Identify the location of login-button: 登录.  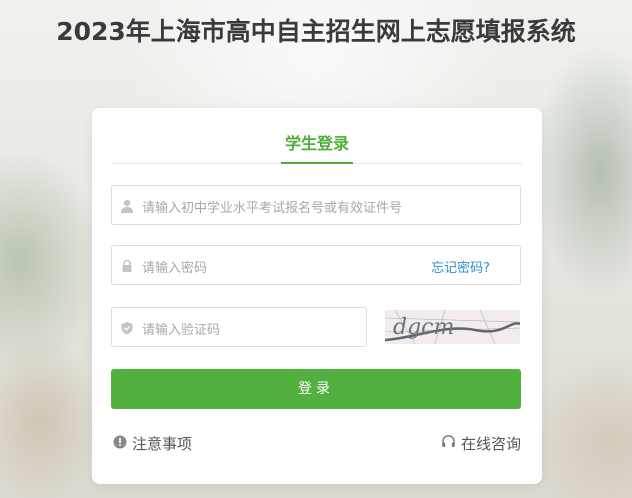
(316, 389).